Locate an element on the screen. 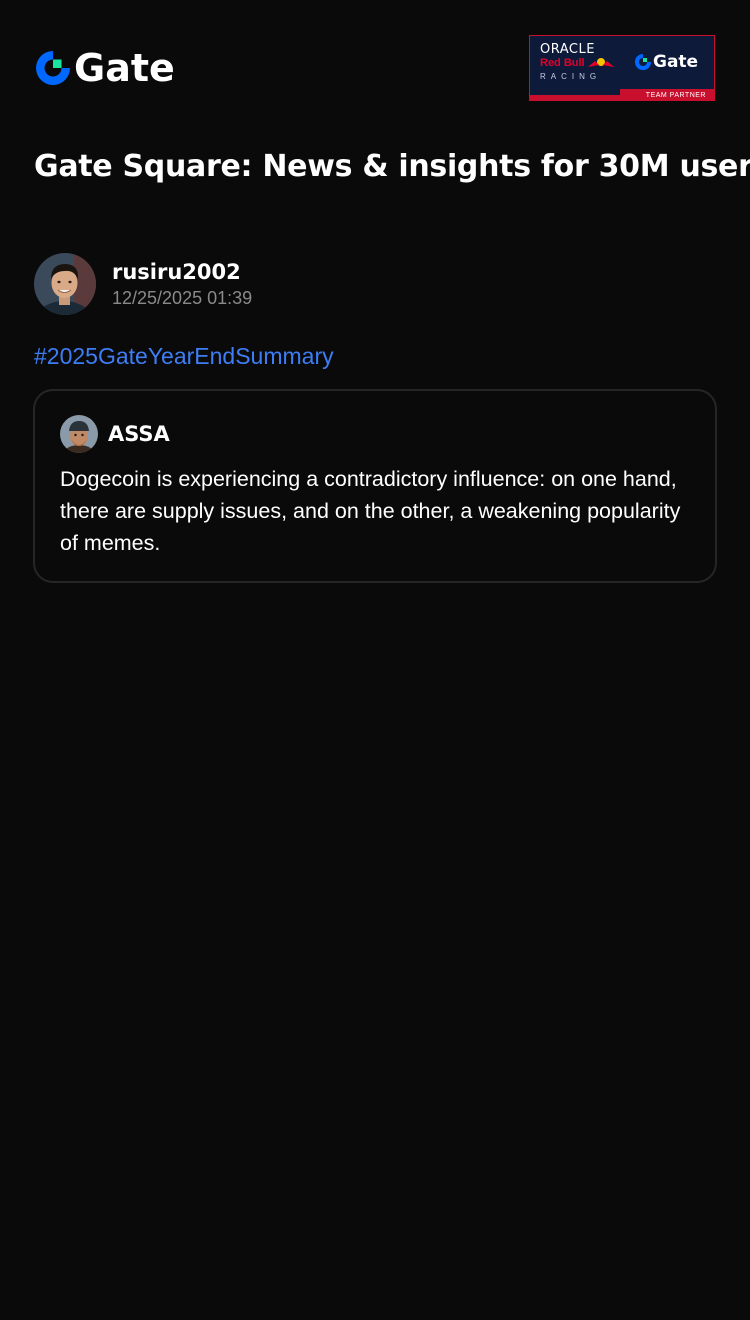 The image size is (750, 1320). partner-banner: ORACLE Red Bull RACING Gate TEAM PARTNER is located at coordinates (622, 68).